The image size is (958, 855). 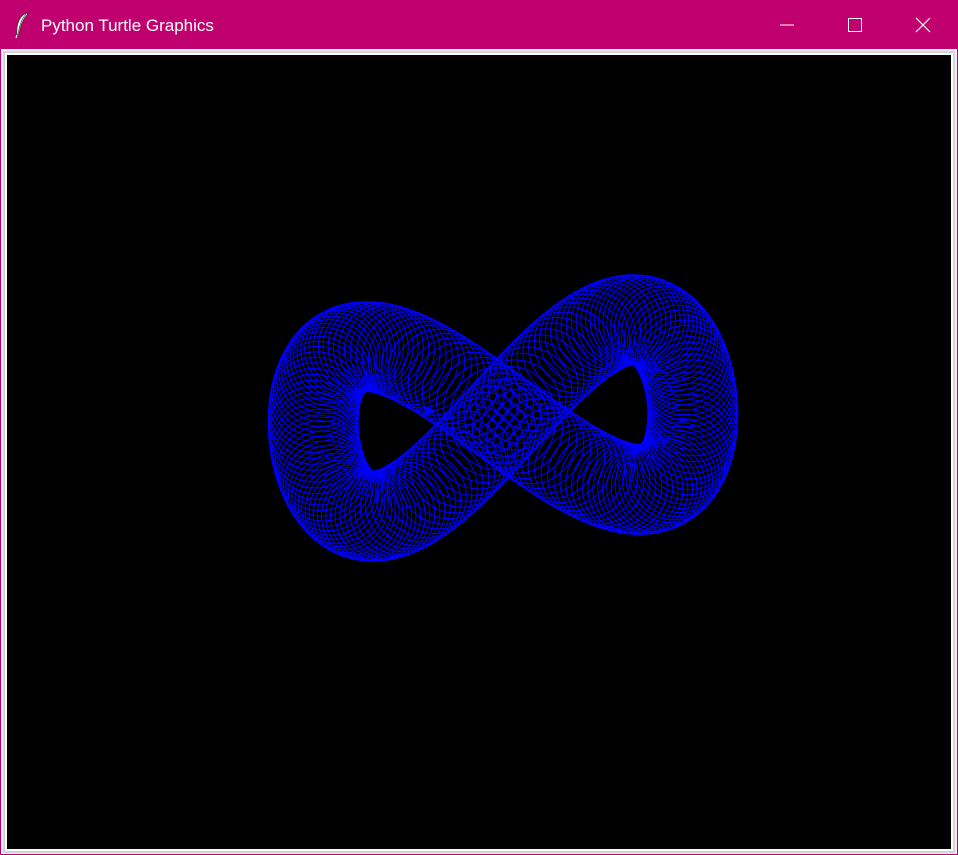 What do you see at coordinates (479, 25) in the screenshot?
I see `title-bar: Python Turtle Graphics` at bounding box center [479, 25].